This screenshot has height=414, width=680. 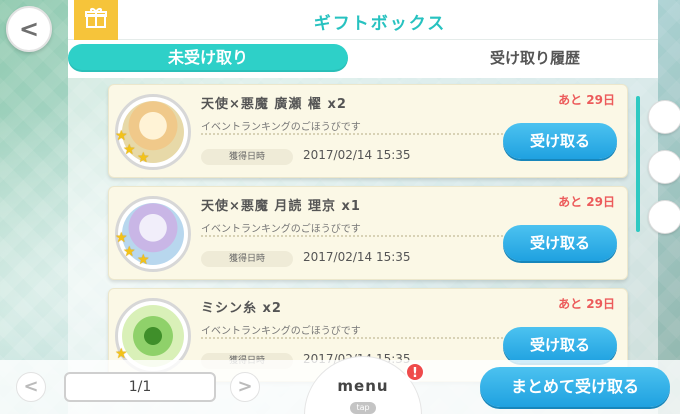 What do you see at coordinates (535, 58) in the screenshot?
I see `tab-history: 受け取り履歴` at bounding box center [535, 58].